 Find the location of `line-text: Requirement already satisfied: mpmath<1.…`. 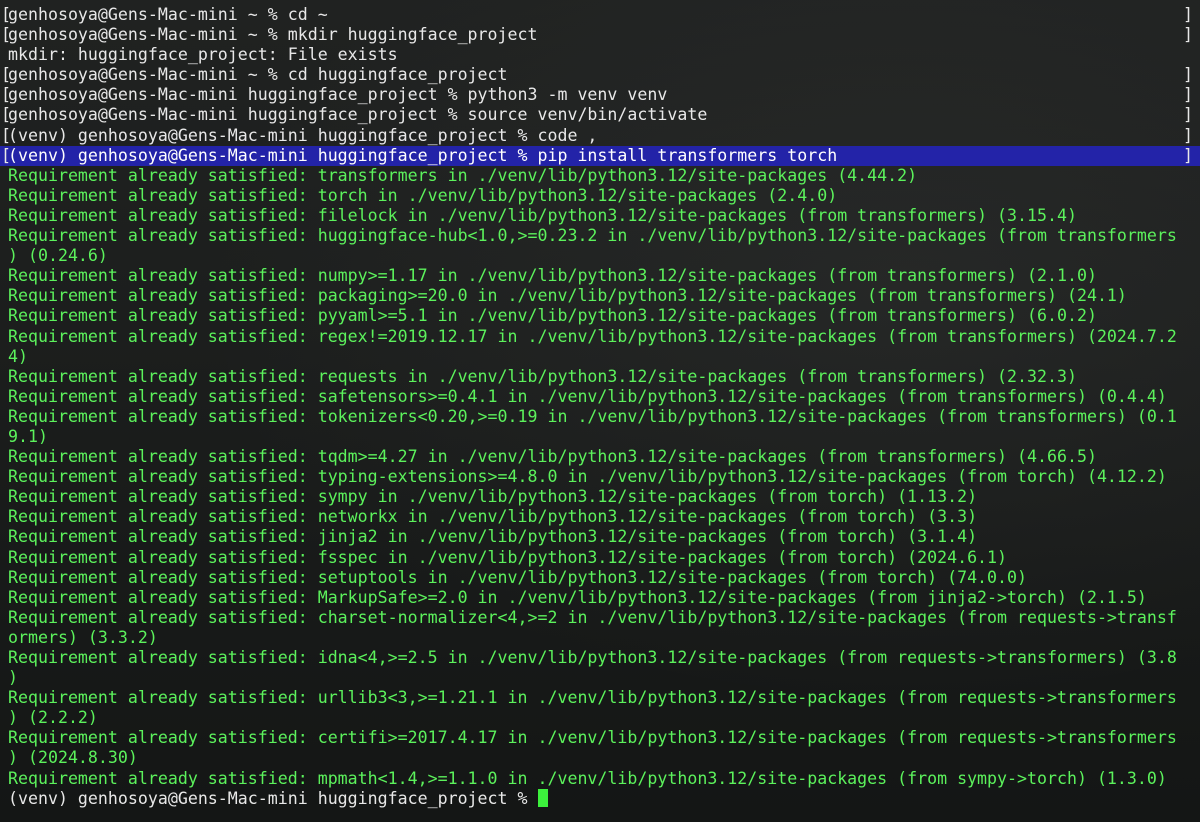

line-text: Requirement already satisfied: mpmath<1.… is located at coordinates (587, 778).